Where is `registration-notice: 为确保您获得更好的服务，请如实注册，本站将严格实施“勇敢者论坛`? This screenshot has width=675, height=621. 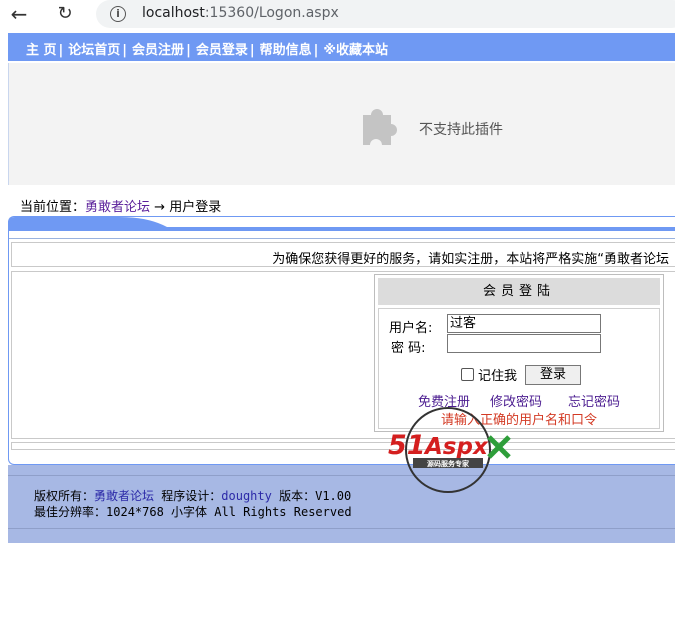
registration-notice: 为确保您获得更好的服务，请如实注册，本站将严格实施“勇敢者论坛 is located at coordinates (470, 259).